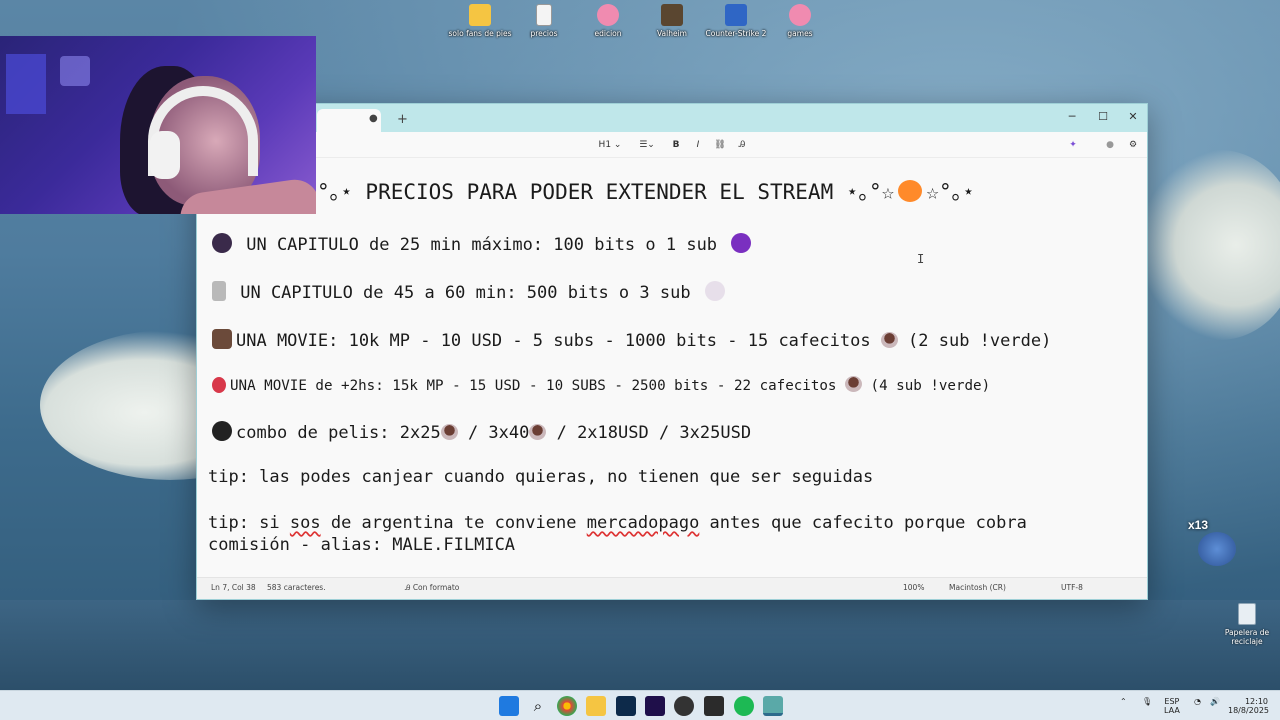 This screenshot has width=1280, height=720. I want to click on webcam-overlay, so click(158, 125).